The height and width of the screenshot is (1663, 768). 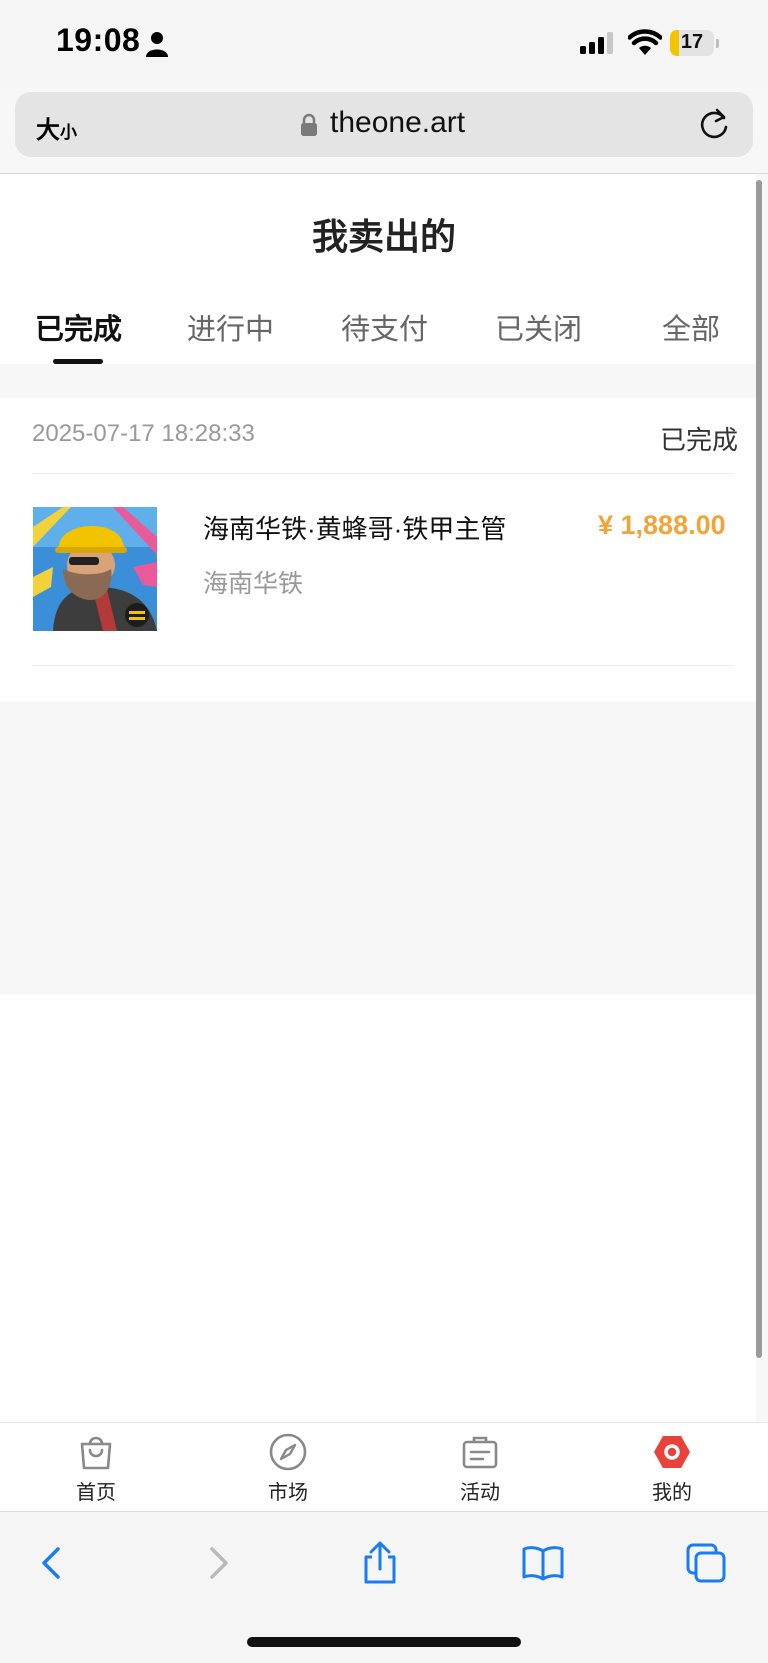 I want to click on status-time: 19:08, so click(x=98, y=40).